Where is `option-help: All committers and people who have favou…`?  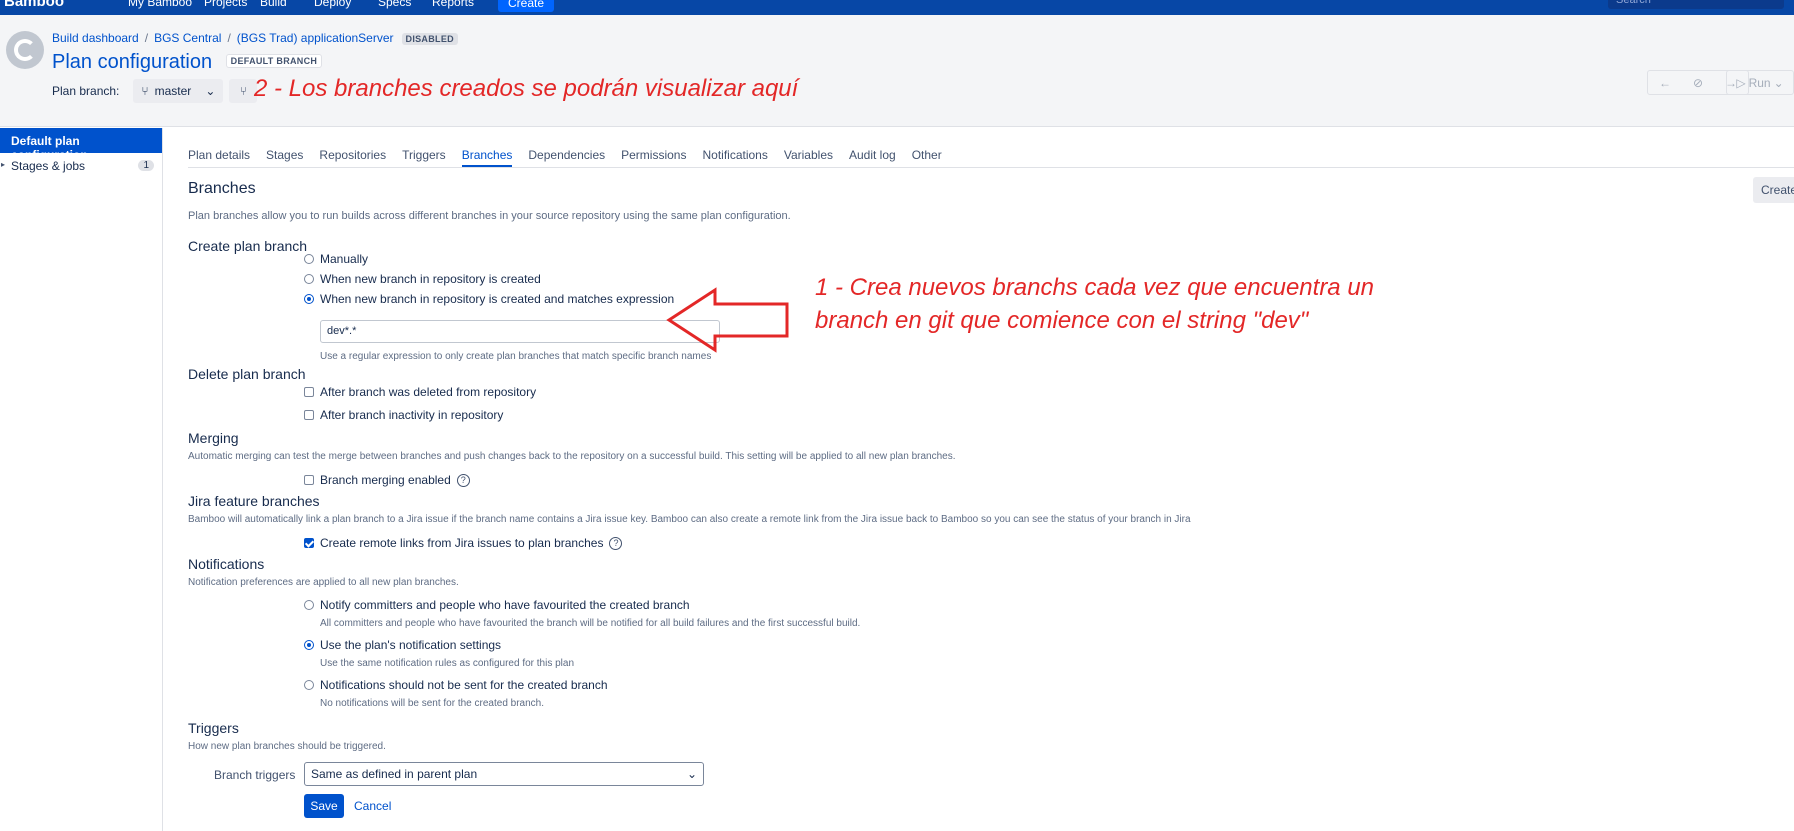
option-help: All committers and people who have favou… is located at coordinates (590, 623).